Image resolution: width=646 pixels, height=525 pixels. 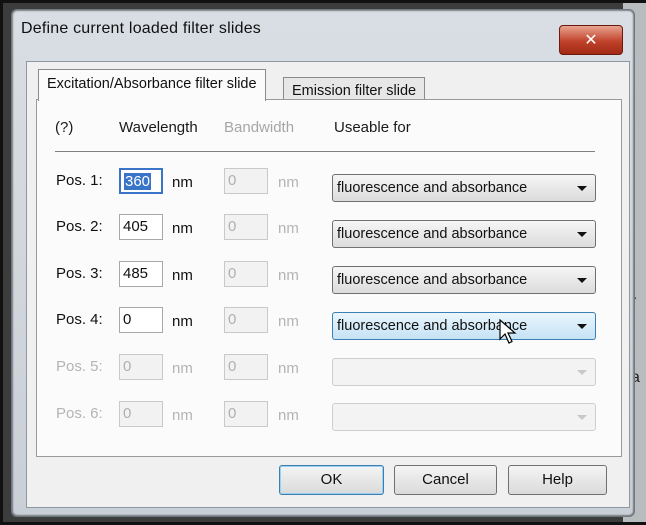 I want to click on pos-3-useable-dropdown: fluorescence and absorbance, so click(x=464, y=280).